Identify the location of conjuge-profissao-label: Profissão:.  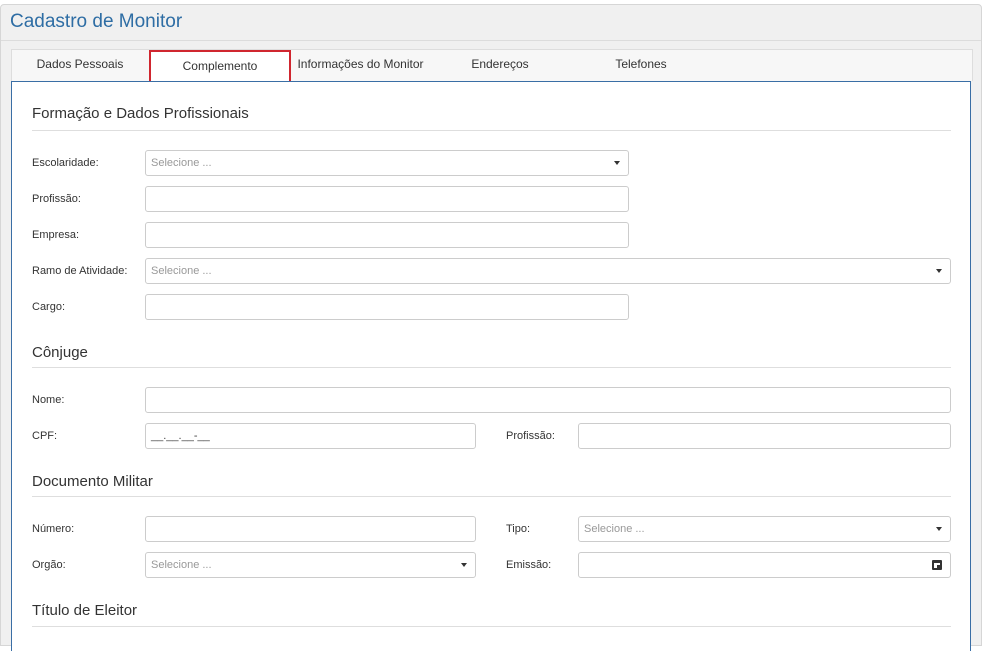
(530, 436).